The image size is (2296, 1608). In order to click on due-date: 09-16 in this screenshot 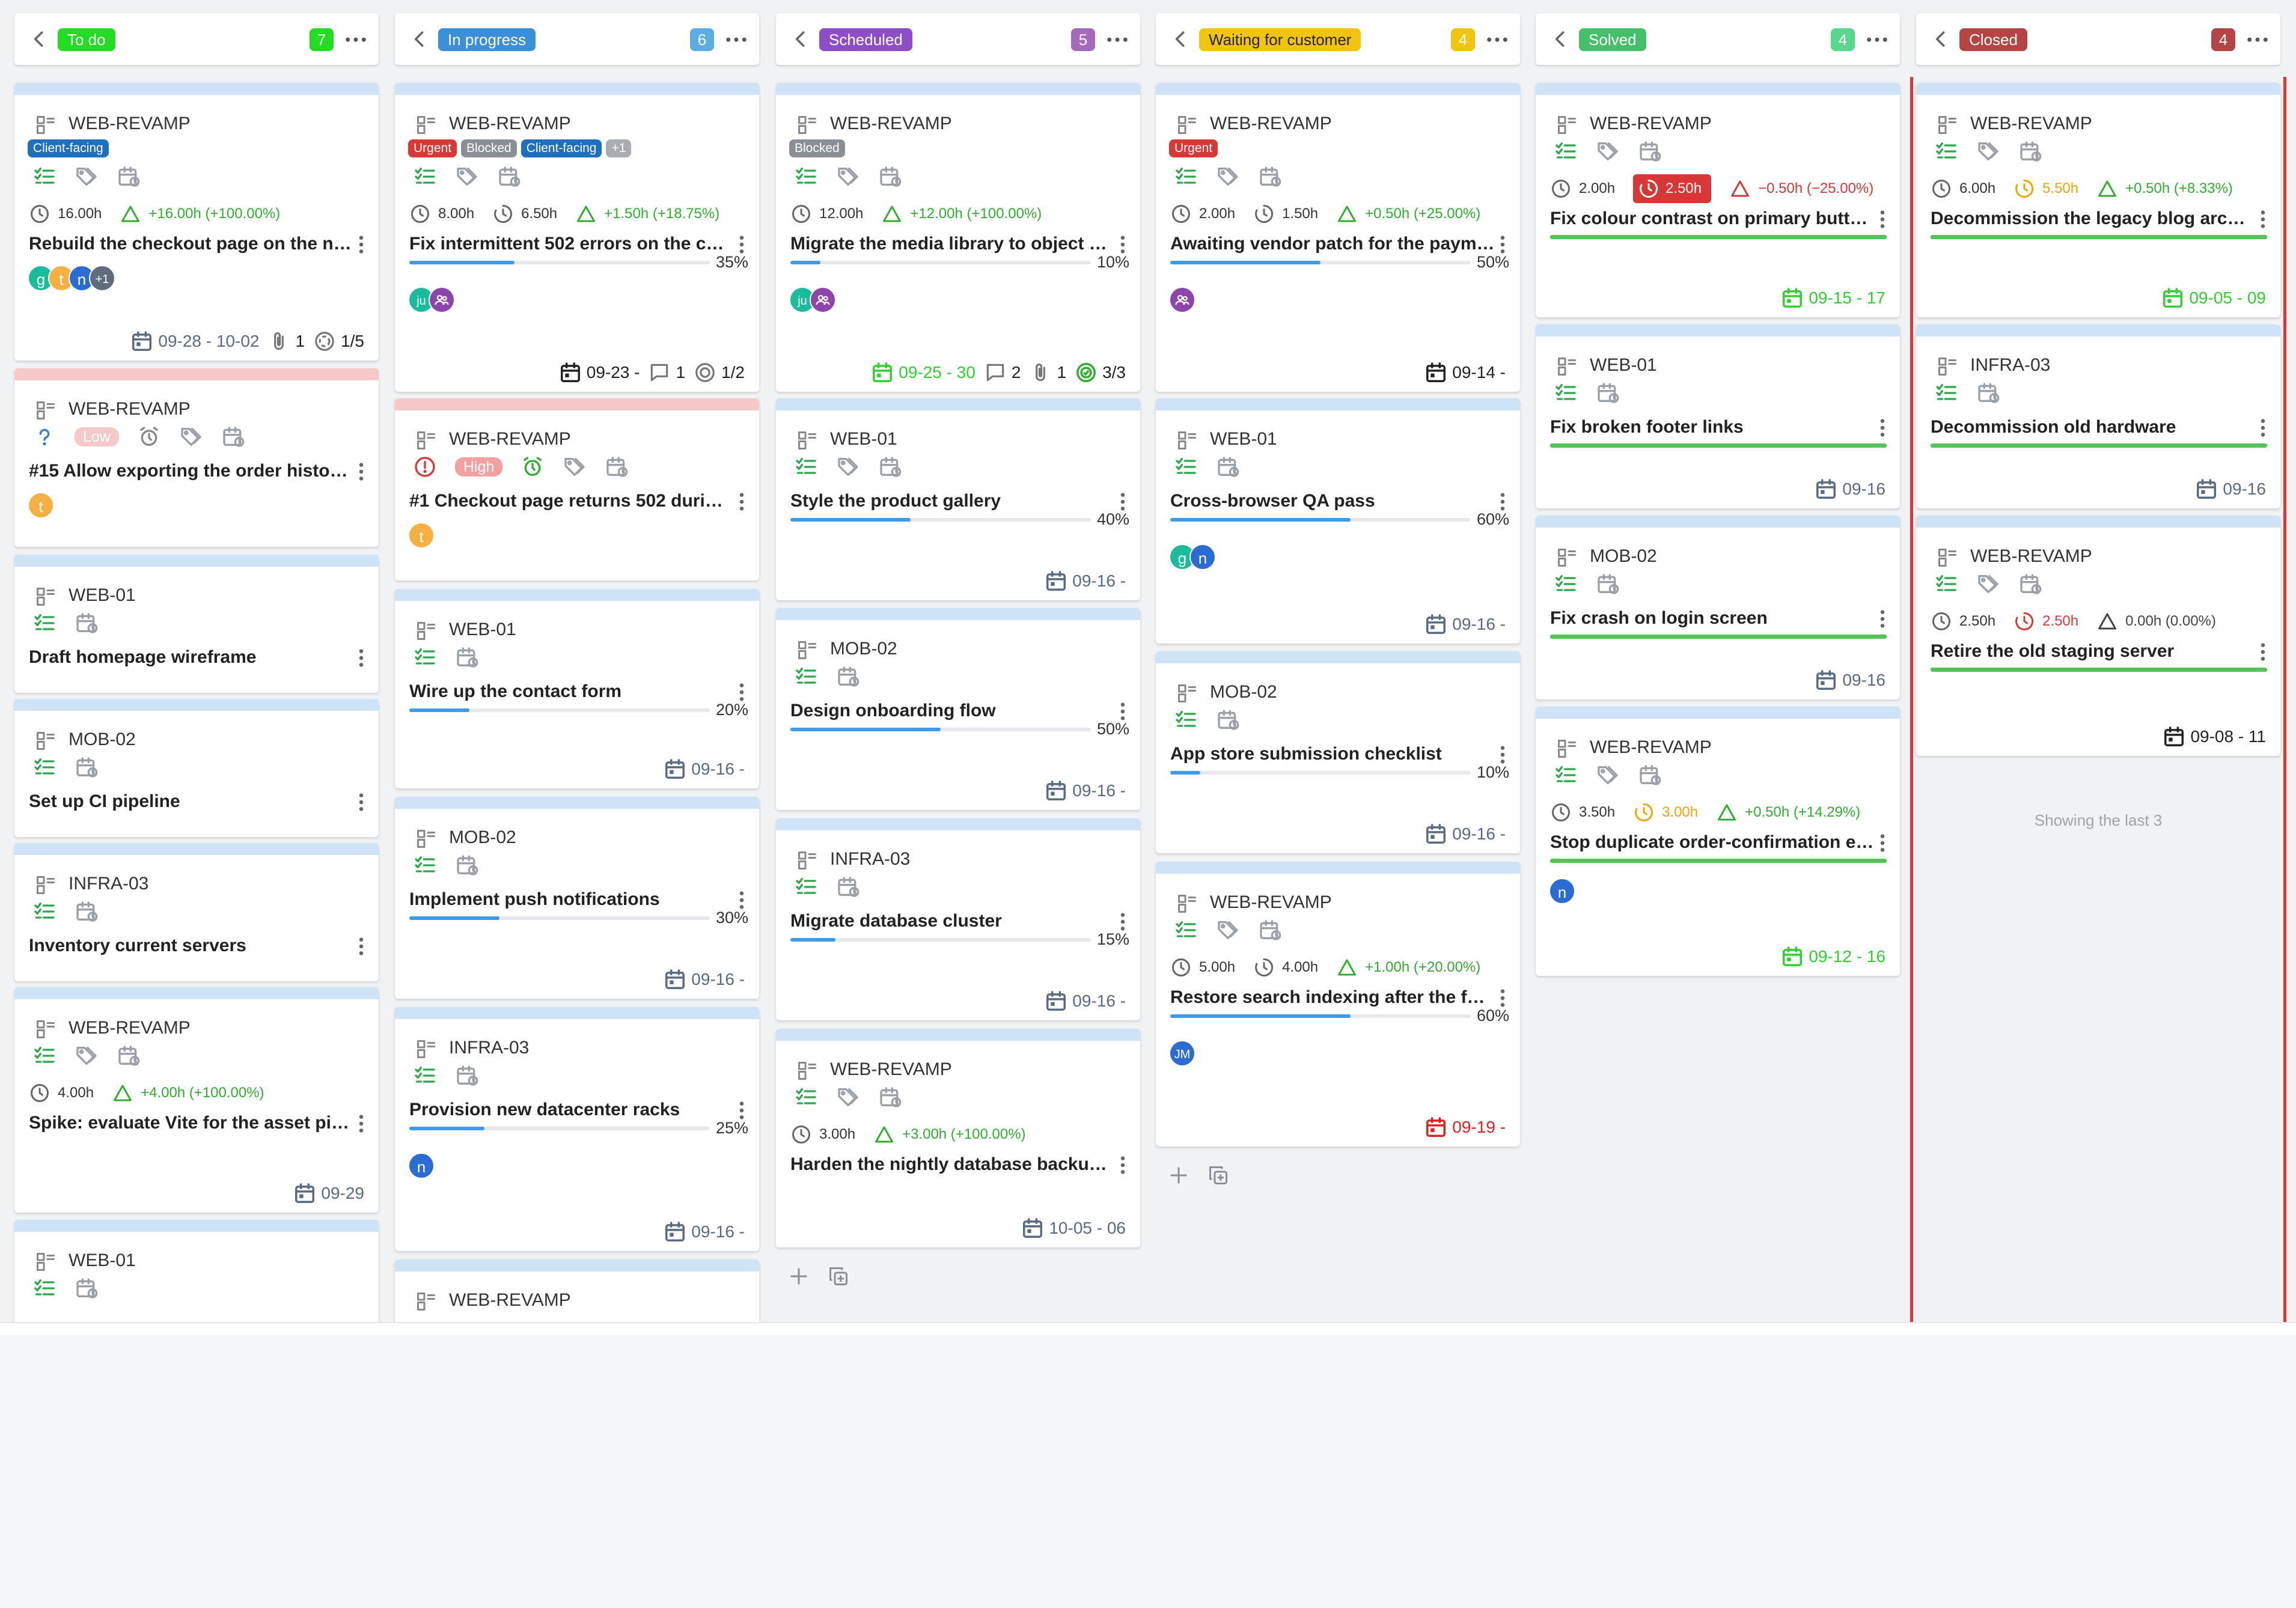, I will do `click(2230, 489)`.